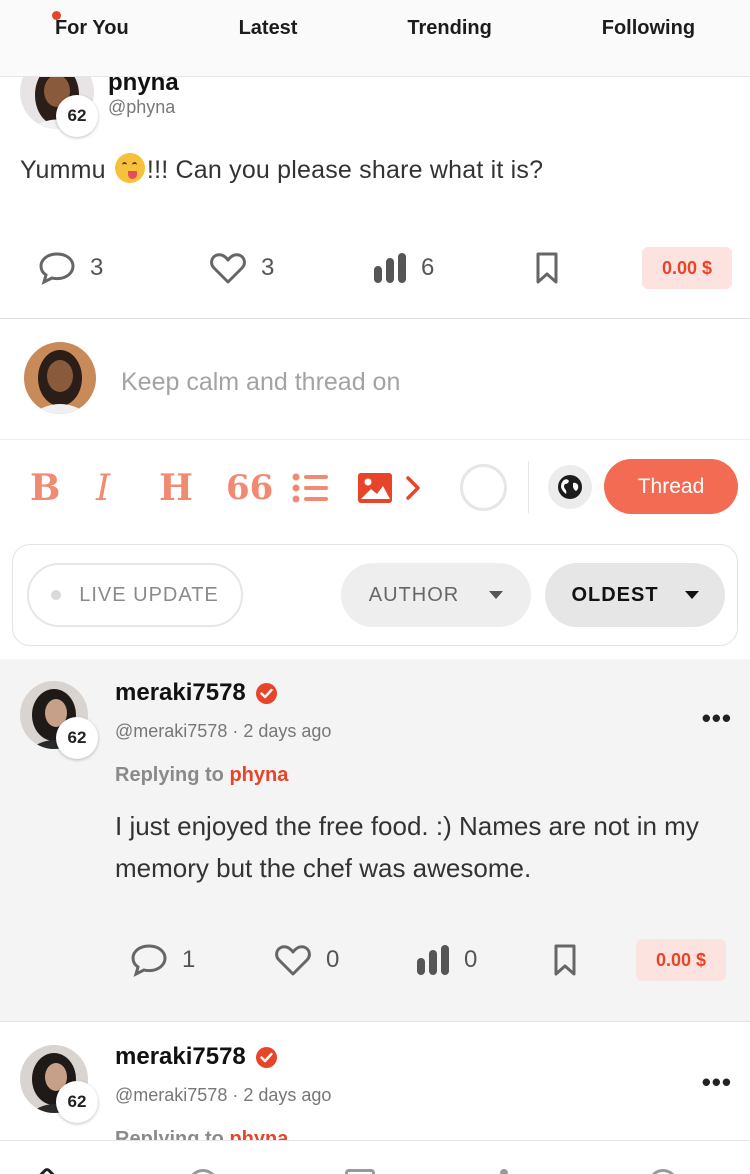  I want to click on compose-area: Keep calm and thread on, so click(375, 380).